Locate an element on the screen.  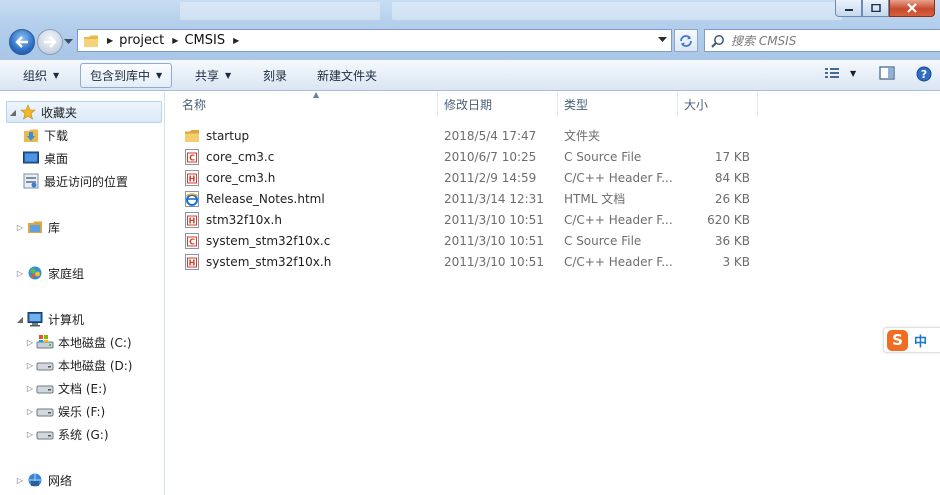
file-name-cell: Ccore_cm3.c is located at coordinates (229, 156).